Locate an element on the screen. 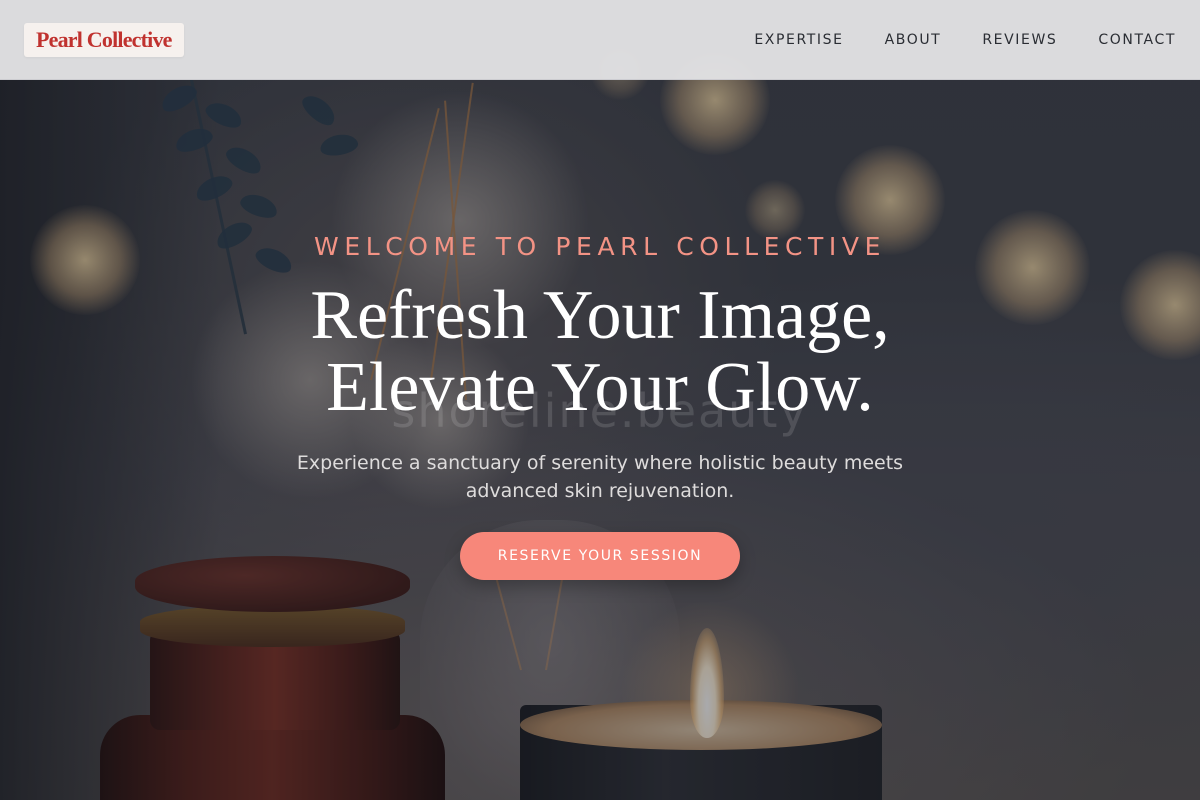 This screenshot has height=800, width=1200. reserve-session-button: RESERVE YOUR SESSION is located at coordinates (600, 556).